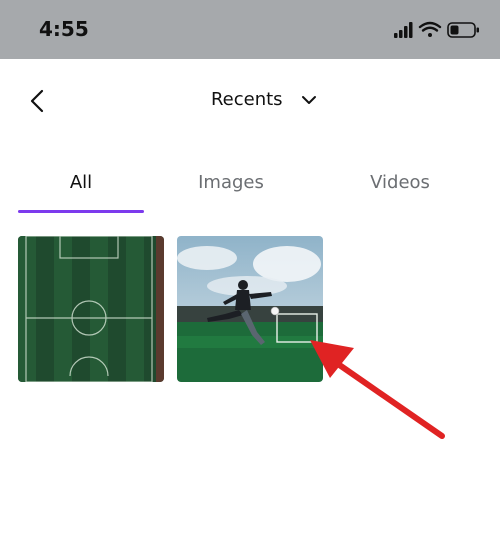 This screenshot has height=543, width=500. What do you see at coordinates (377, 389) in the screenshot?
I see `annotation-arrow-icon` at bounding box center [377, 389].